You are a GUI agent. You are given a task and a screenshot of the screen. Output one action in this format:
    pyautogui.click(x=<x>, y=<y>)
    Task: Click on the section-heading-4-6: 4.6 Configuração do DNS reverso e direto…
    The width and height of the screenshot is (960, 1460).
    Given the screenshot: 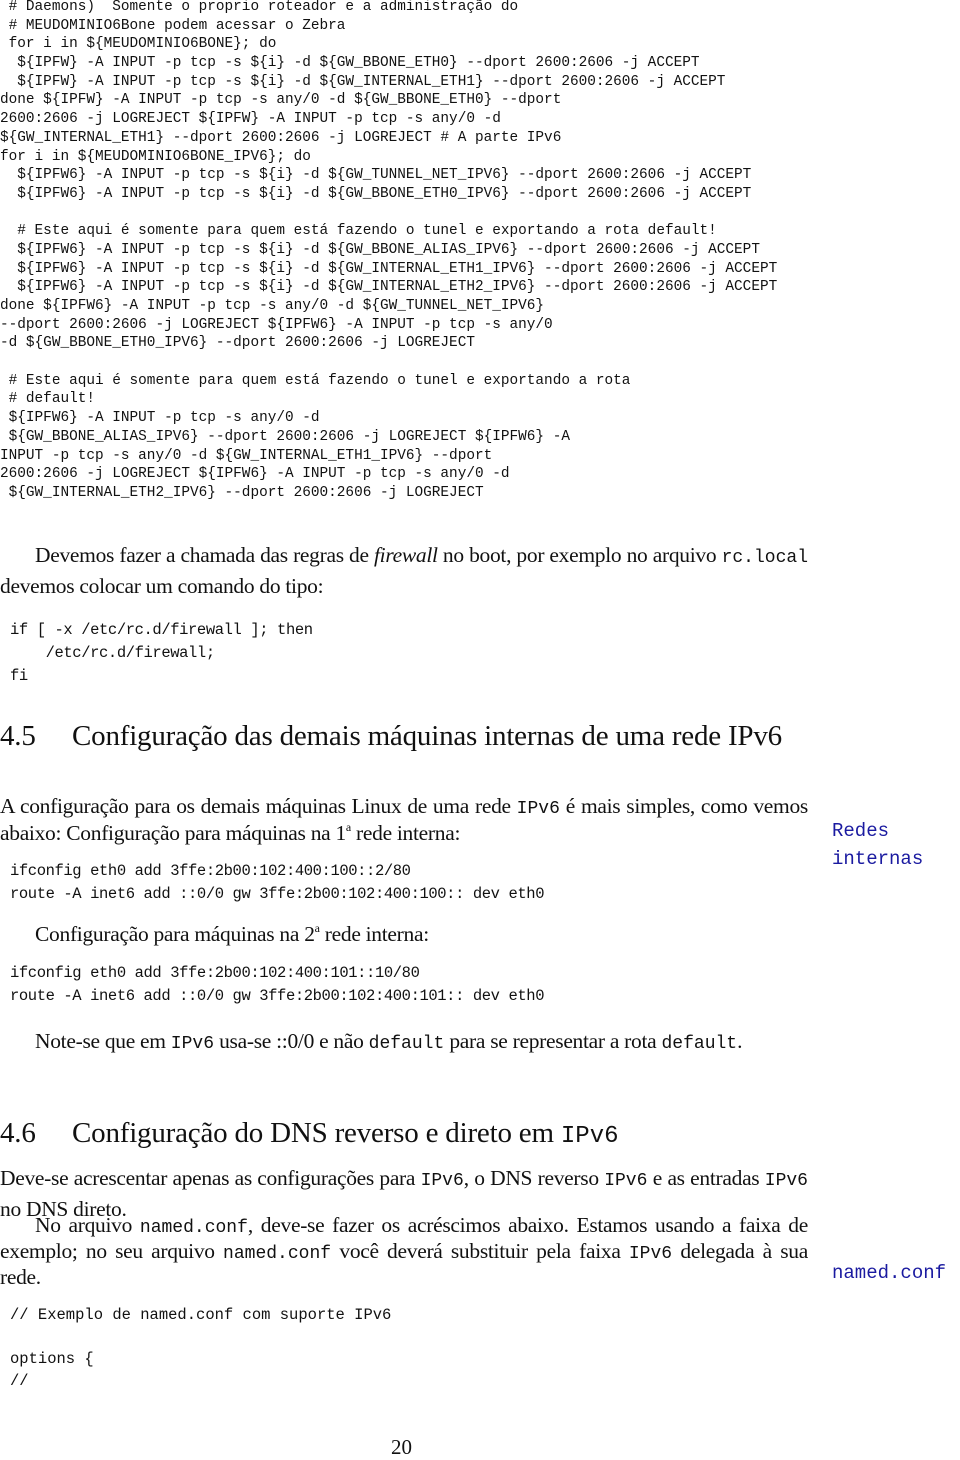 What is the action you would take?
    pyautogui.click(x=410, y=1135)
    